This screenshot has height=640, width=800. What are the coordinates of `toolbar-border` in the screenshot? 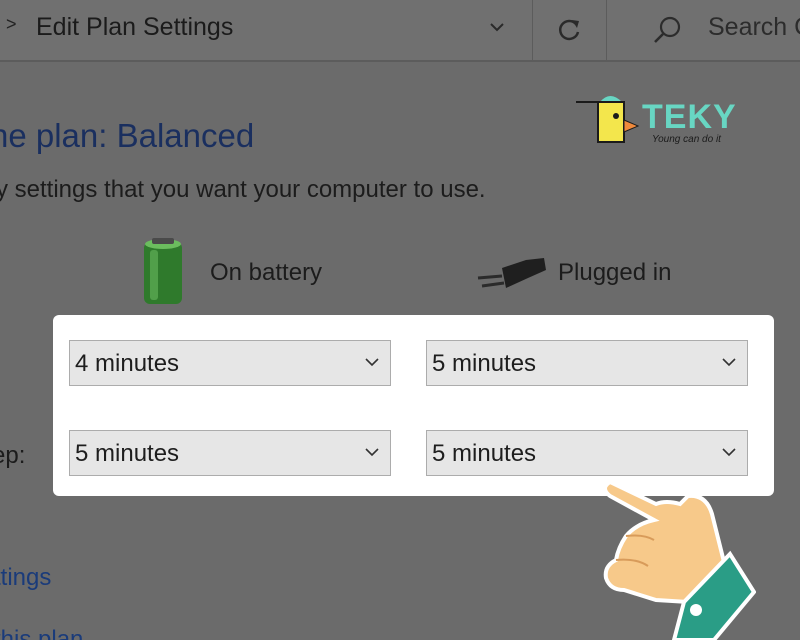 It's located at (400, 61).